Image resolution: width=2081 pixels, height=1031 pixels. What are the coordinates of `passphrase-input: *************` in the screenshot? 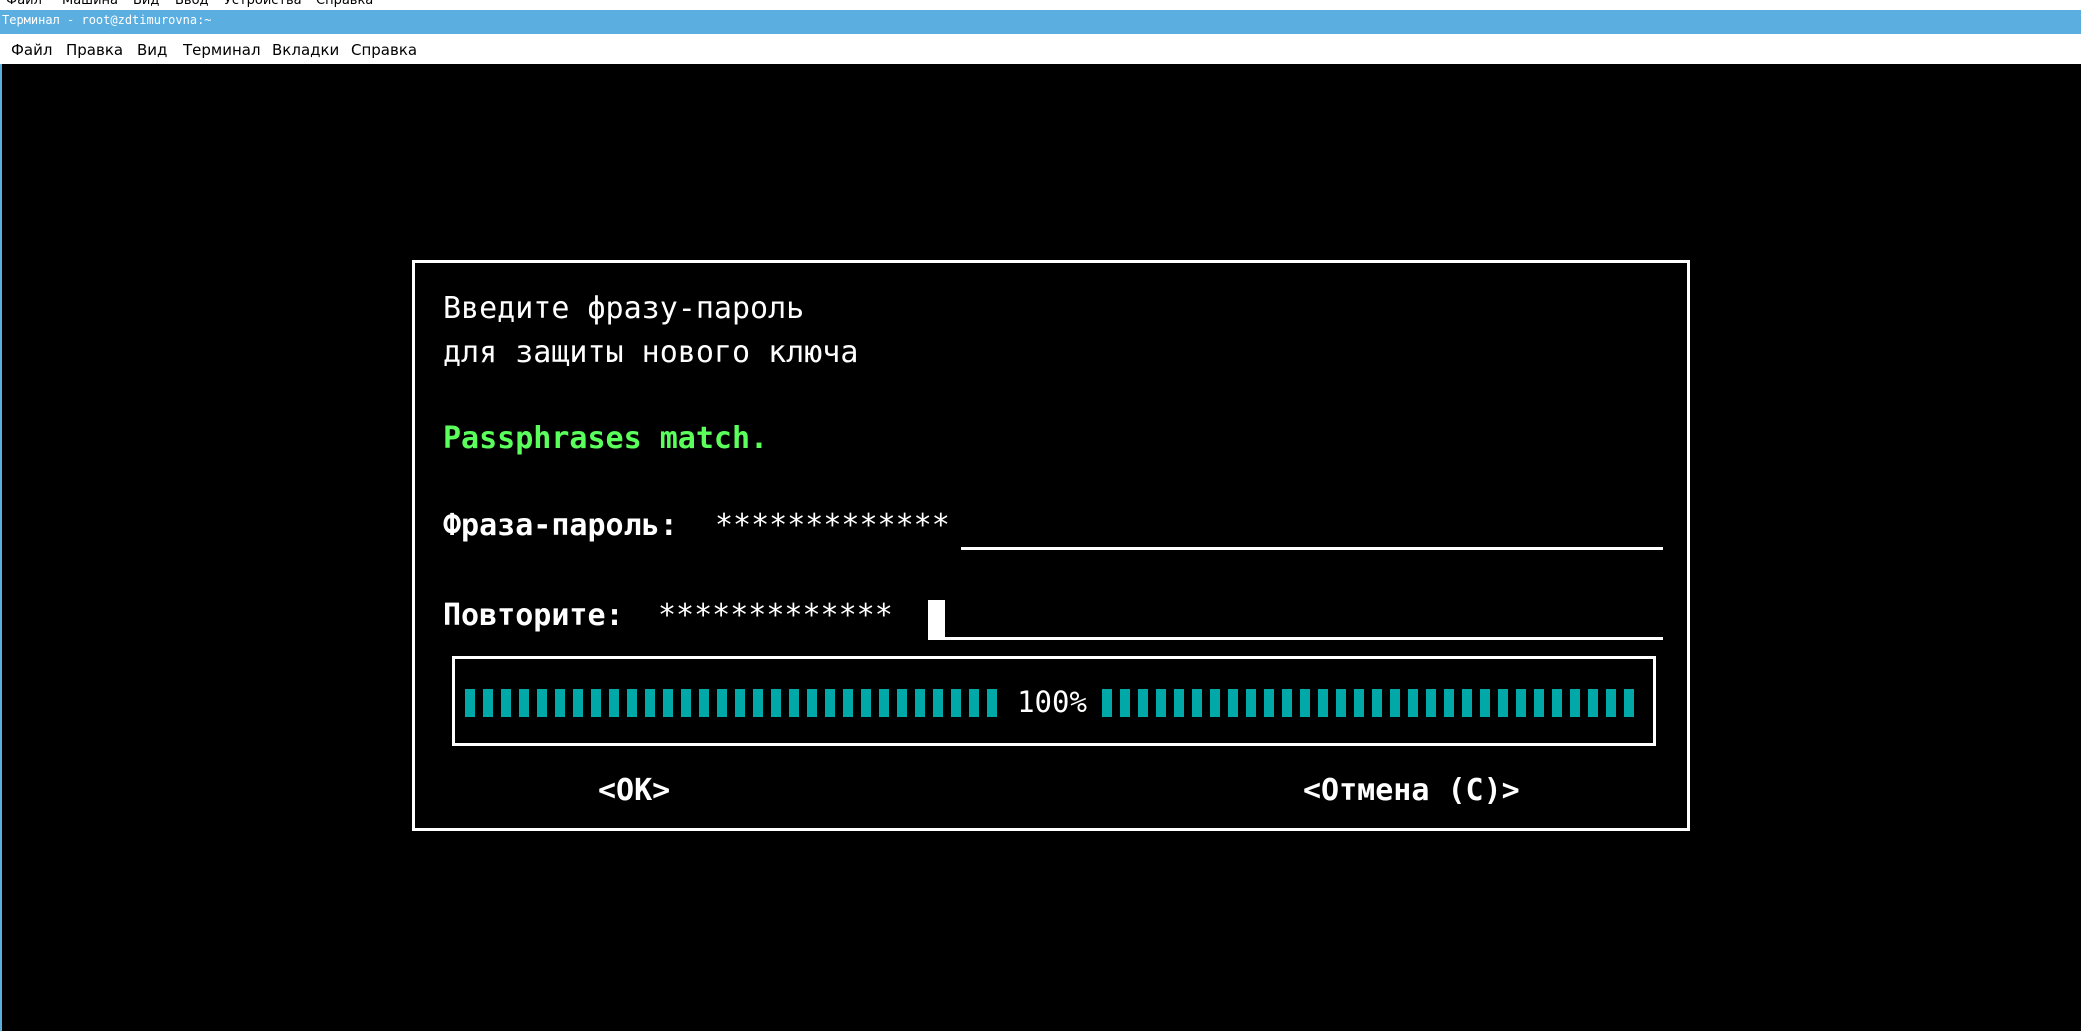 It's located at (832, 525).